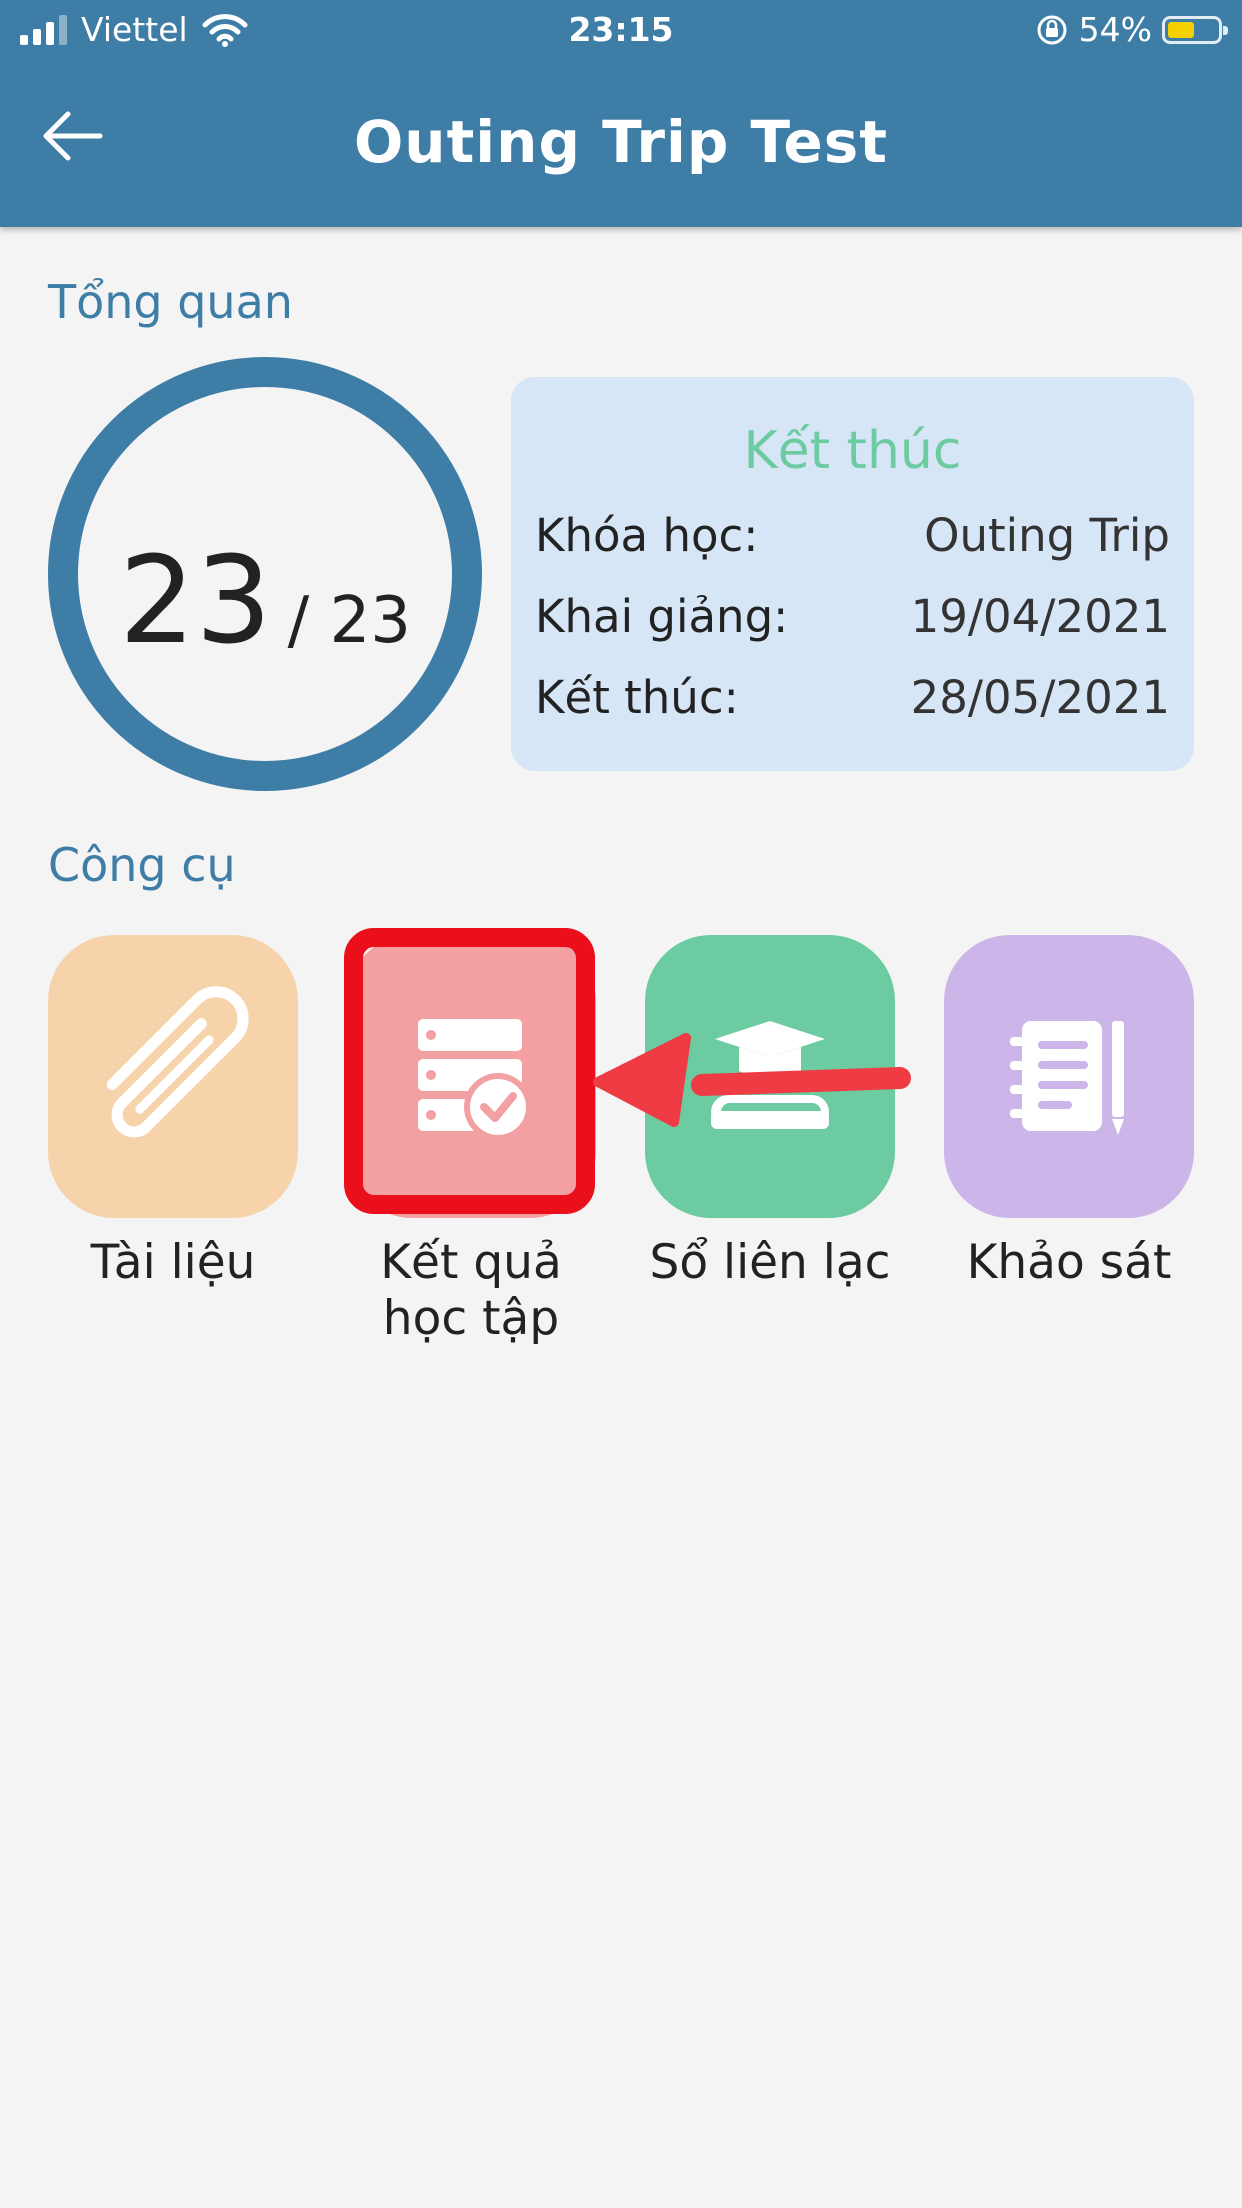 This screenshot has height=2208, width=1242. What do you see at coordinates (1181, 29) in the screenshot?
I see `battery-level` at bounding box center [1181, 29].